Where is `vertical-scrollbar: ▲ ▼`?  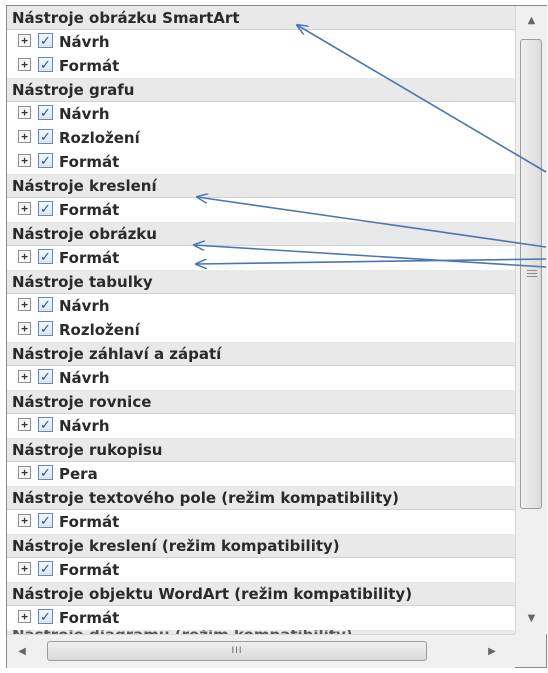 vertical-scrollbar: ▲ ▼ is located at coordinates (531, 320).